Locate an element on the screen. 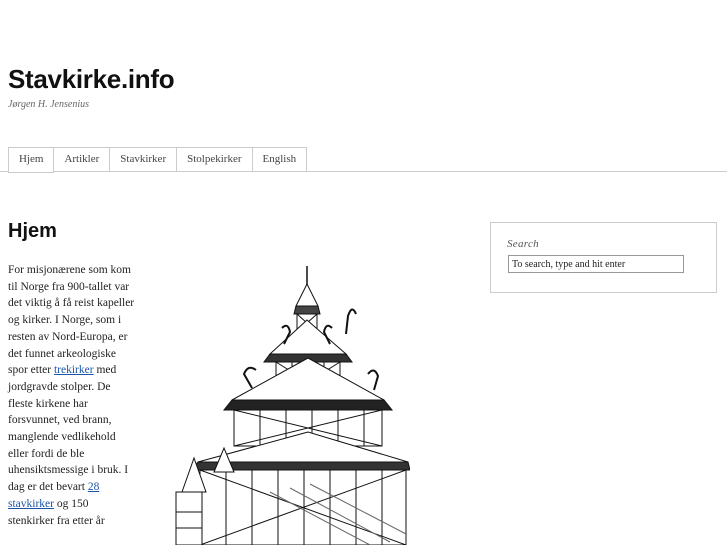  search-label: Search is located at coordinates (523, 244).